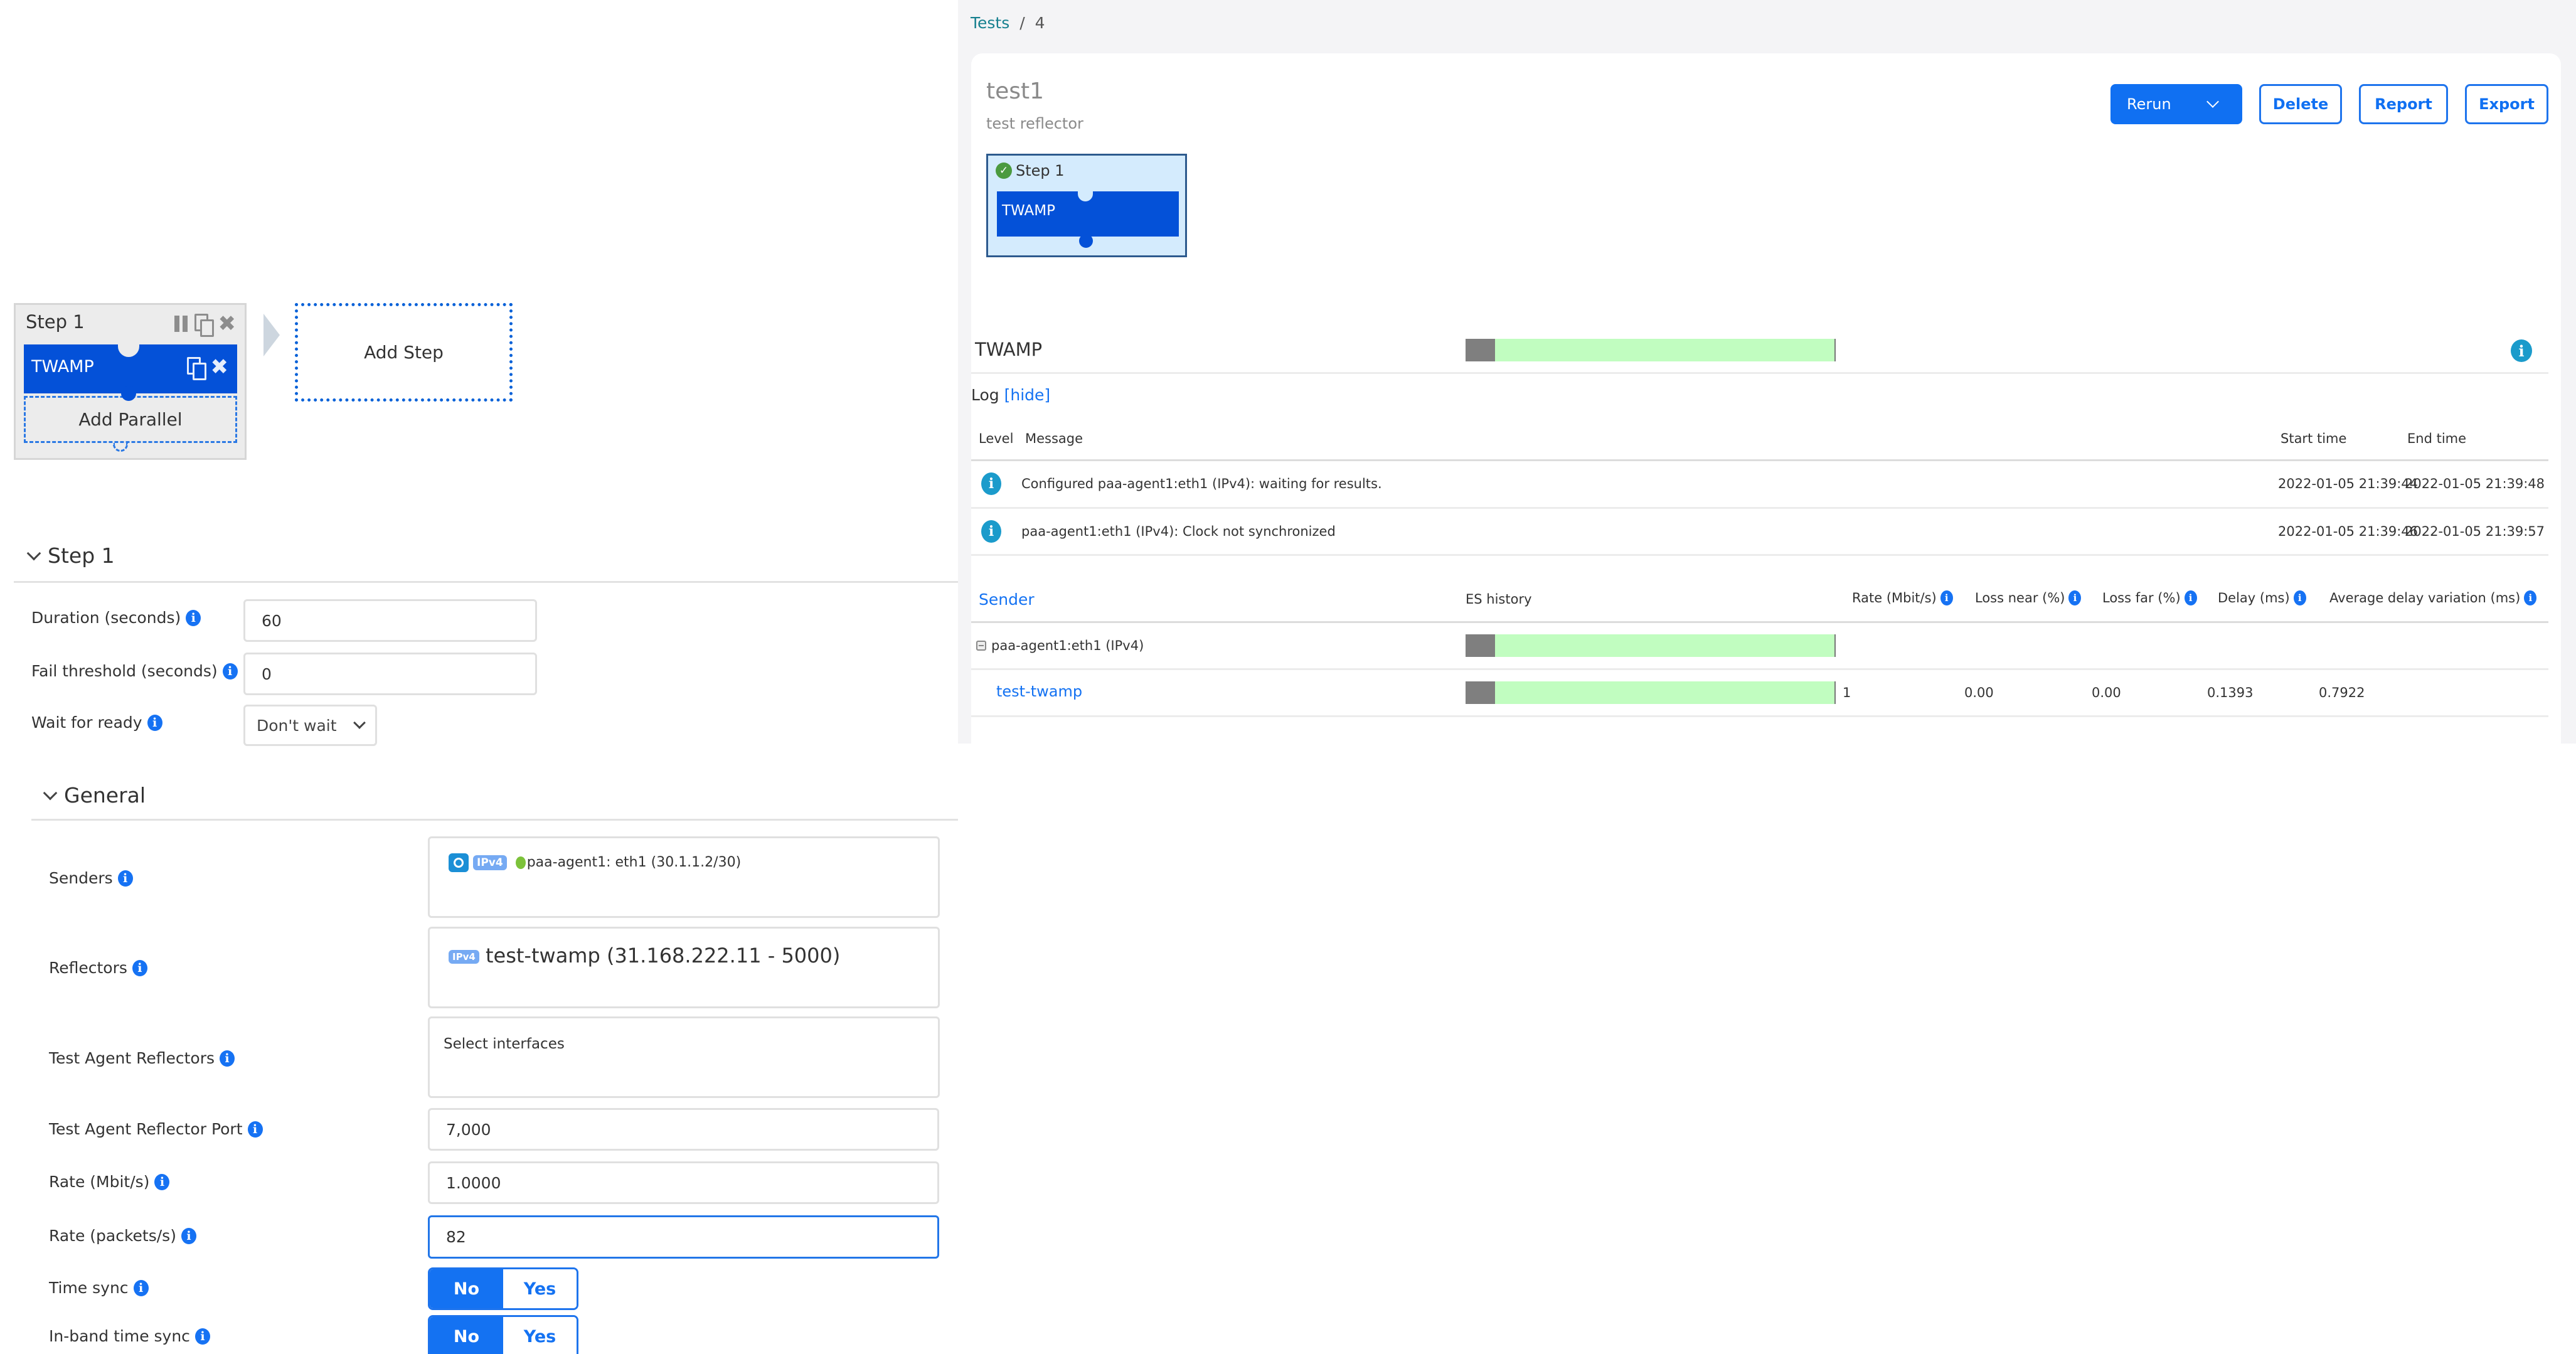  What do you see at coordinates (360, 723) in the screenshot?
I see `chevron-down-icon` at bounding box center [360, 723].